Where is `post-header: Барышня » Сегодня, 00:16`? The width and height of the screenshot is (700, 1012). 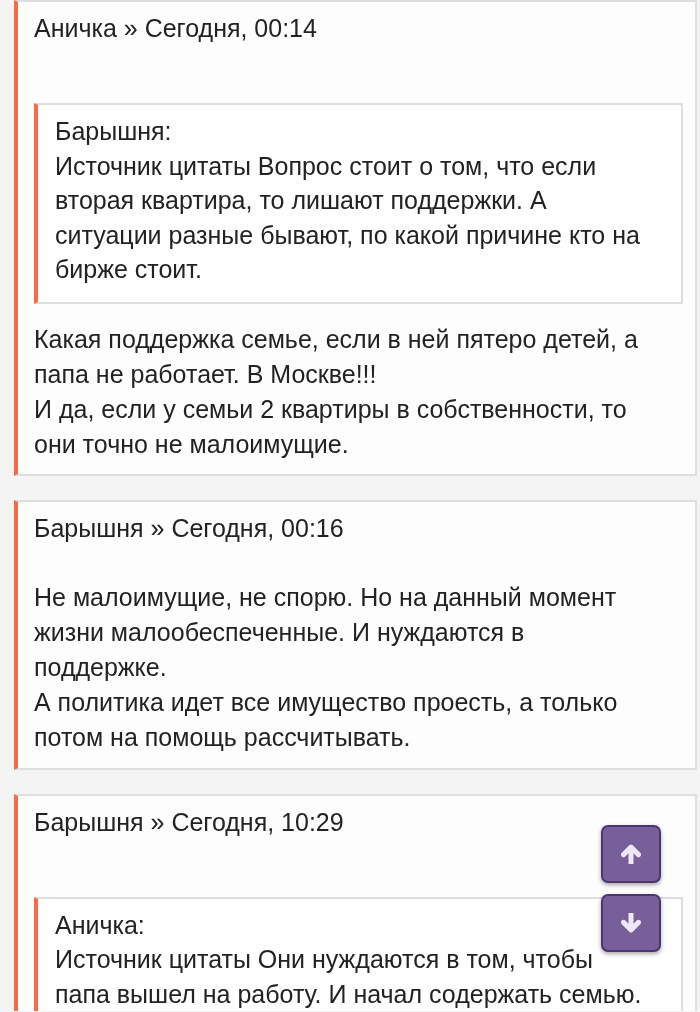 post-header: Барышня » Сегодня, 00:16 is located at coordinates (189, 528).